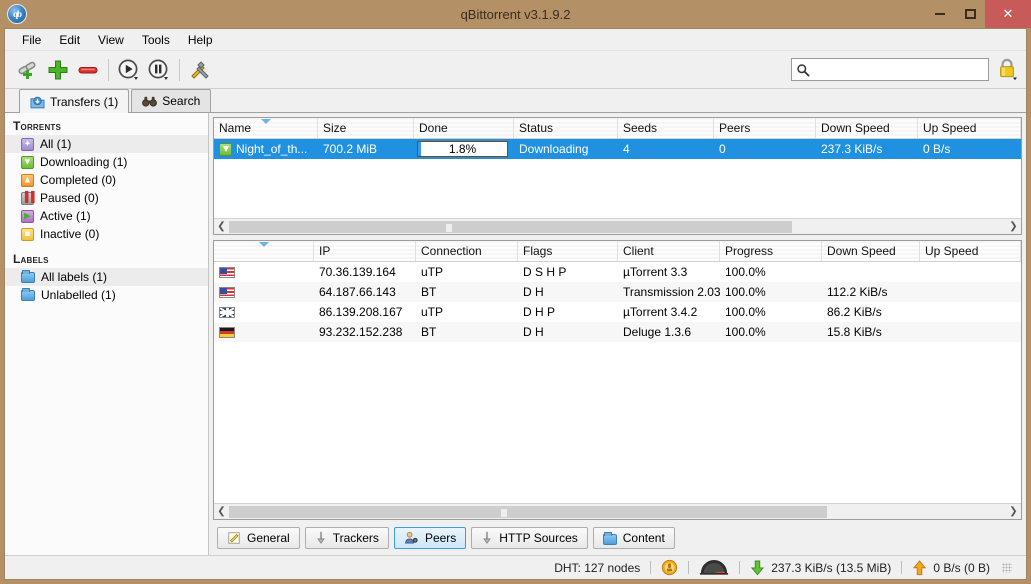 The image size is (1031, 584). I want to click on menu-edit: Edit, so click(69, 40).